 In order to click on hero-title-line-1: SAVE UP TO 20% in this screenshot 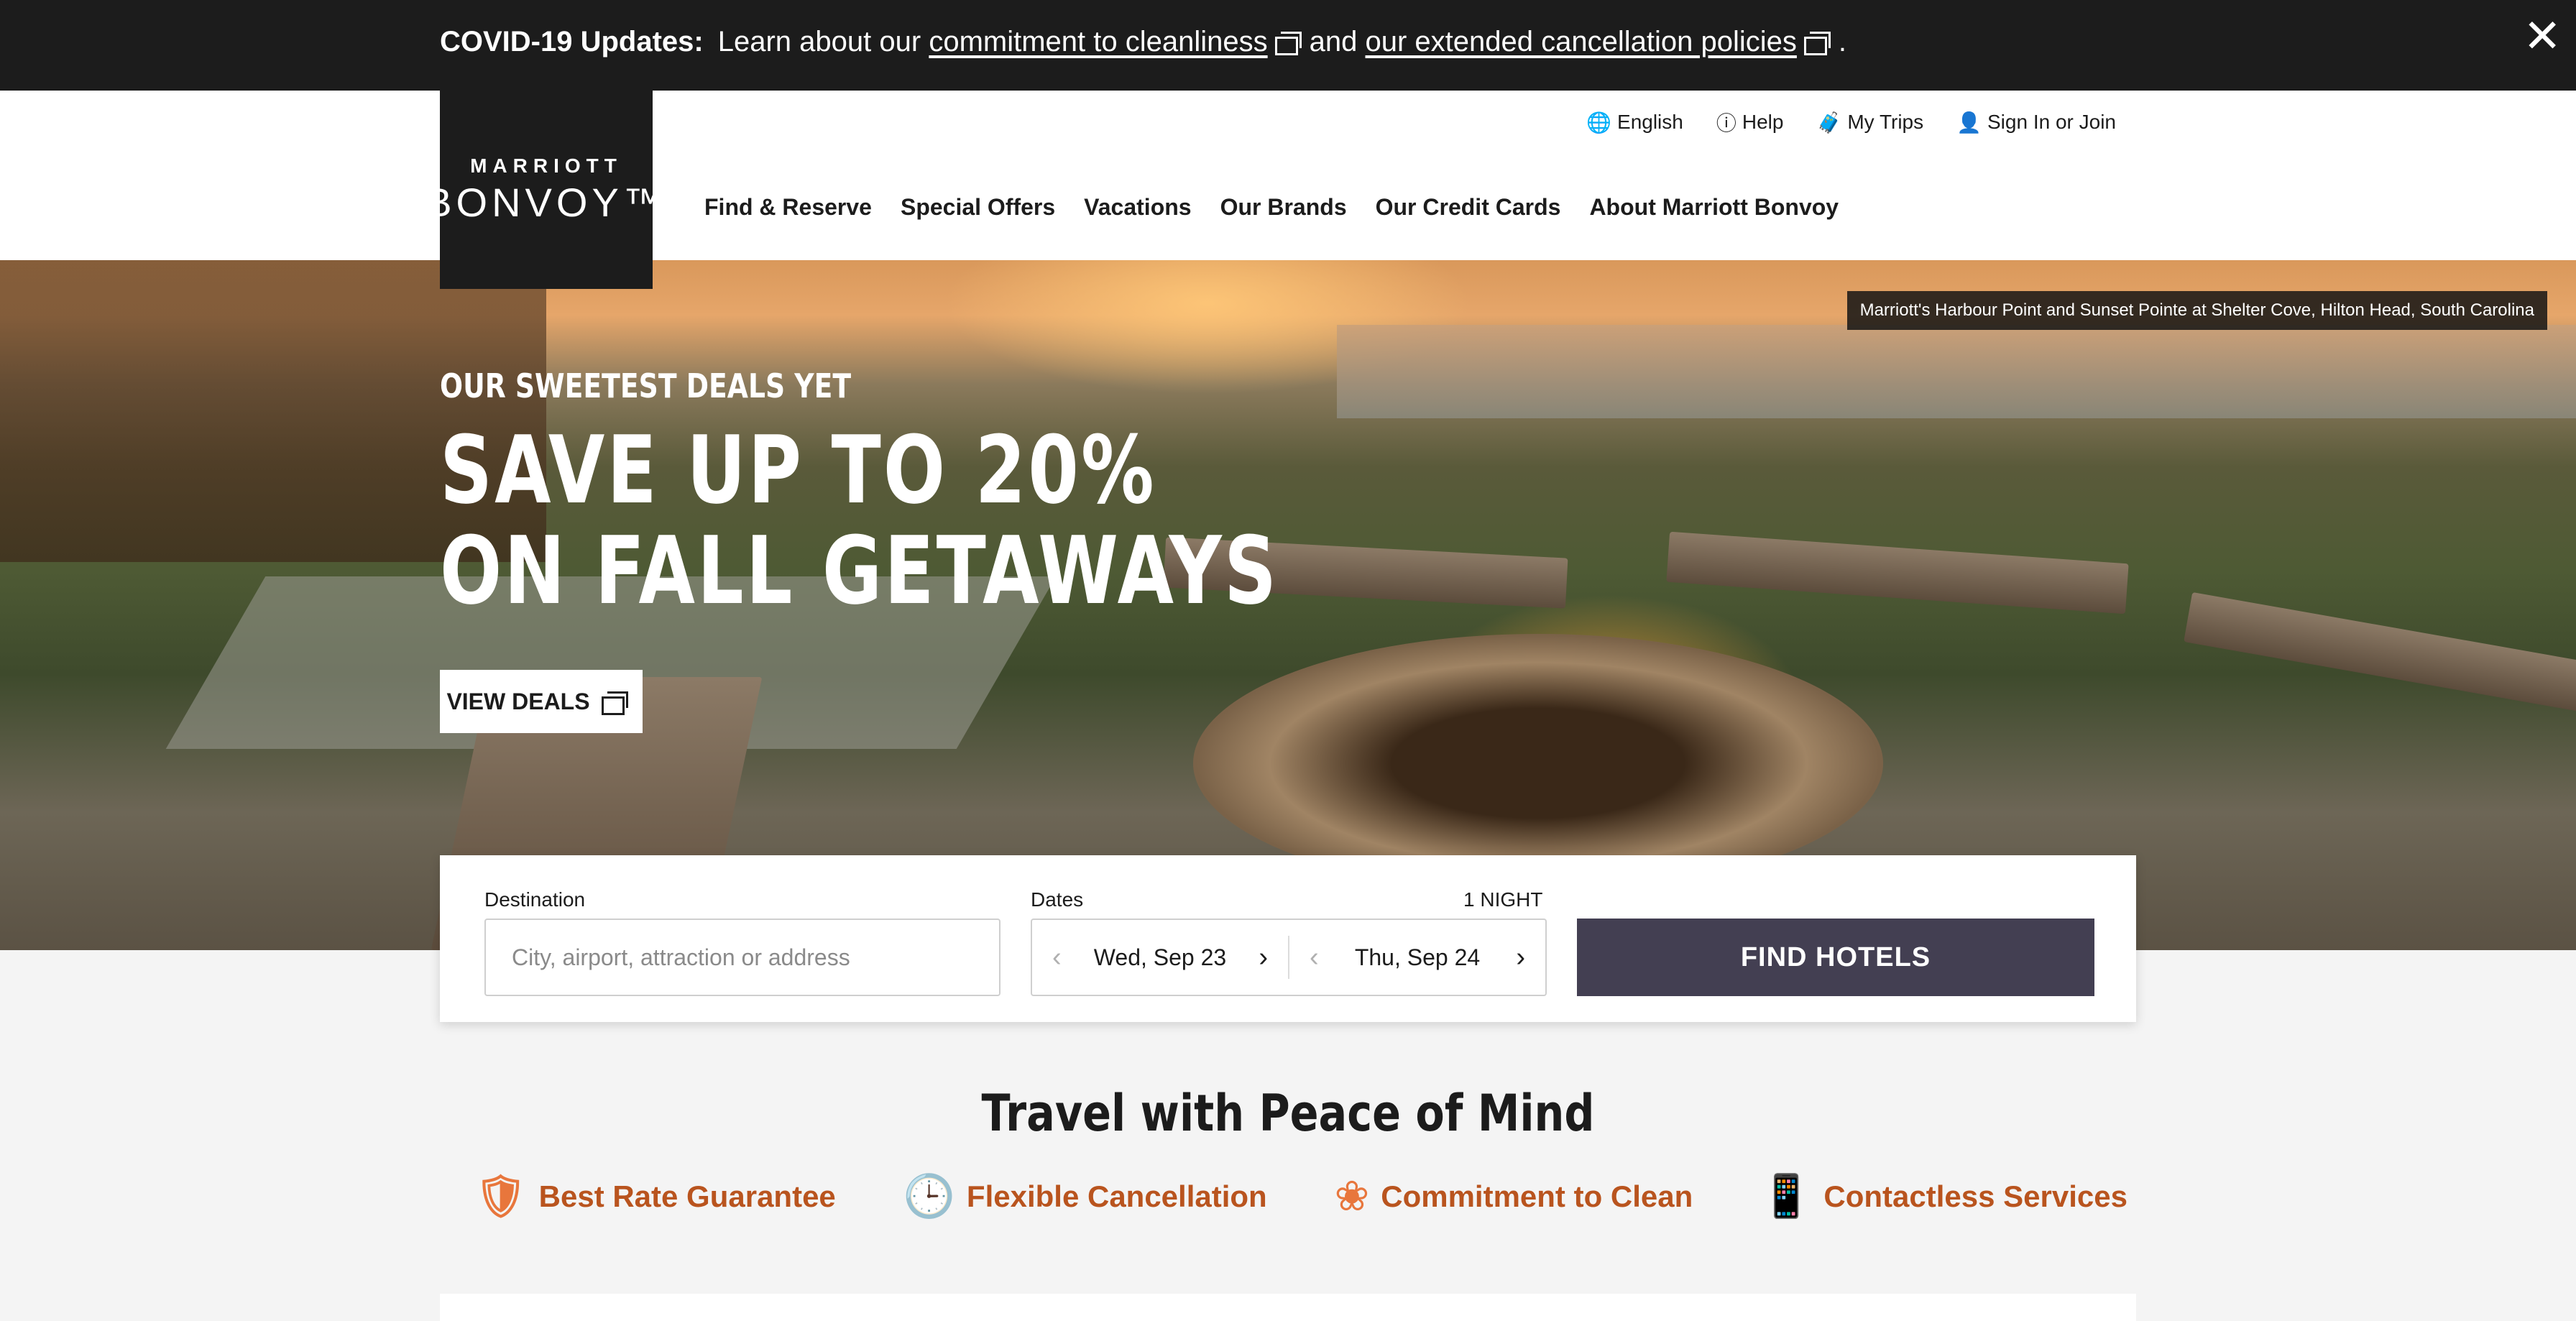, I will do `click(798, 470)`.